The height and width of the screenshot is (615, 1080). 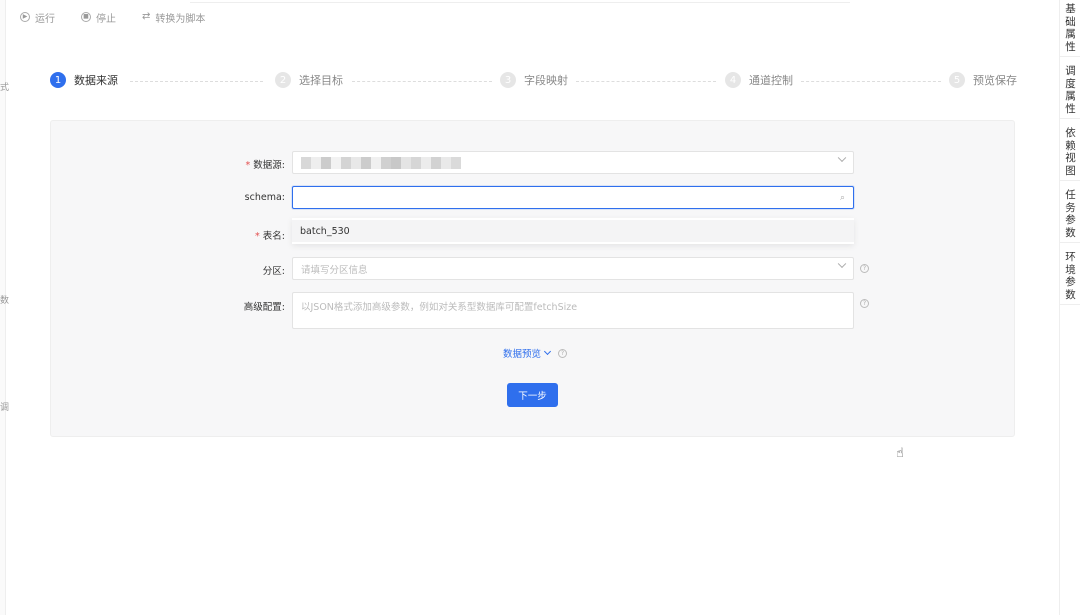 I want to click on step-select-target: 2 选择目标, so click(x=309, y=80).